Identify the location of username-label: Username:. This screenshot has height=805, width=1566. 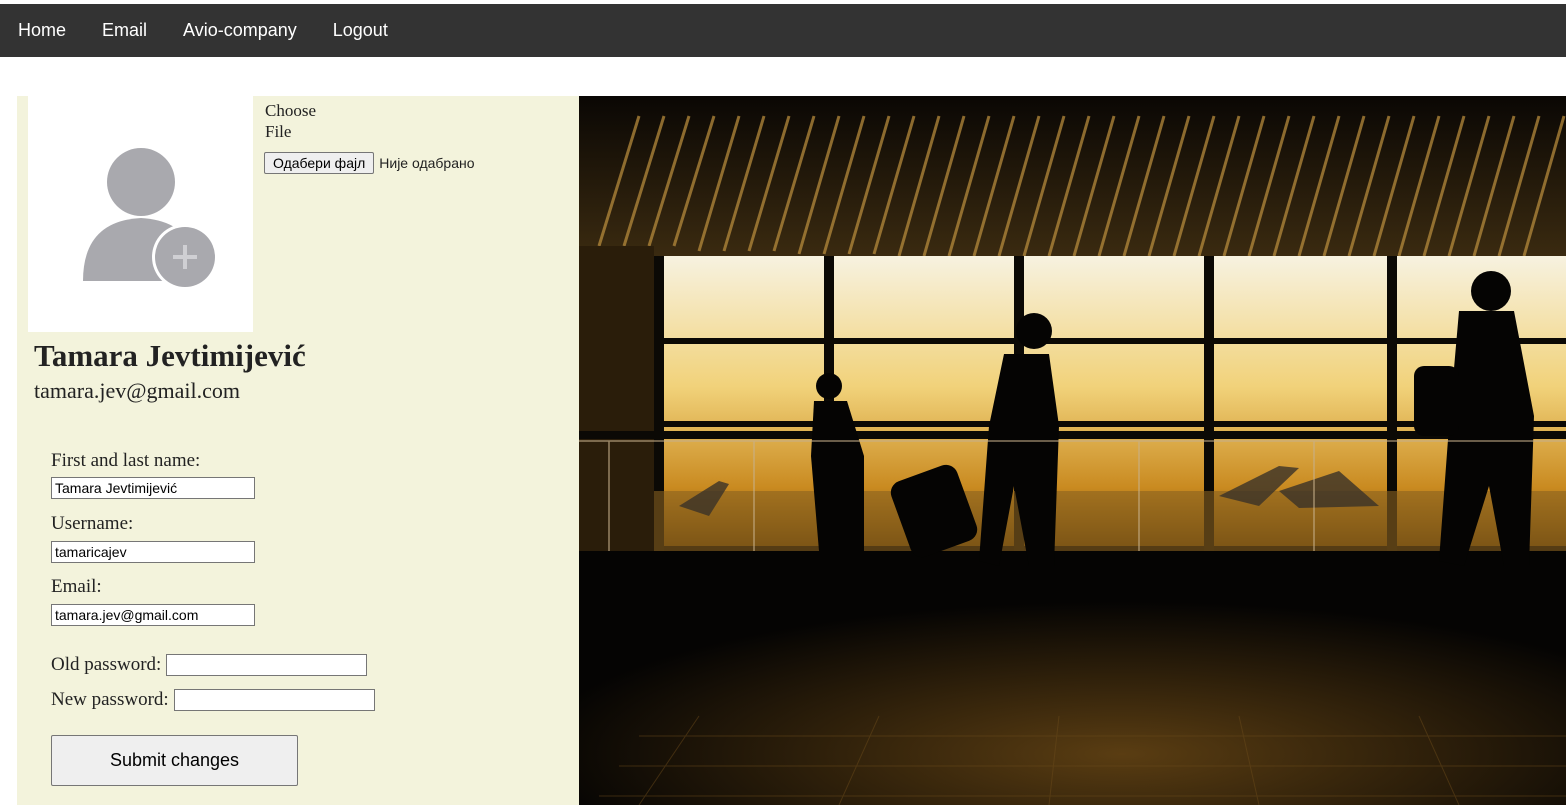
(92, 523).